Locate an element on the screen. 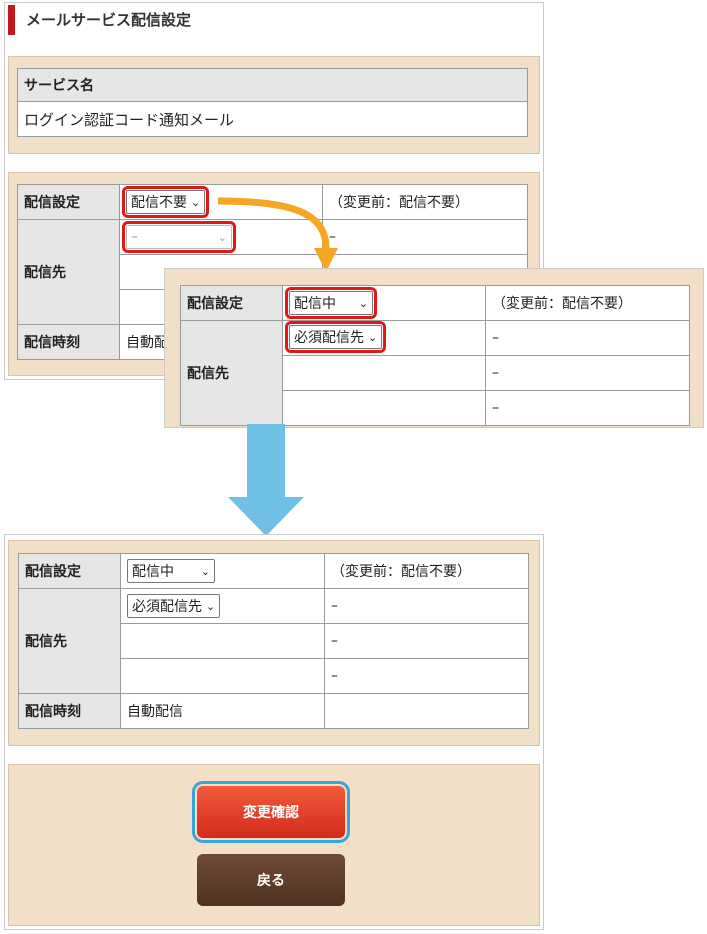  title-accent-bar is located at coordinates (11, 20).